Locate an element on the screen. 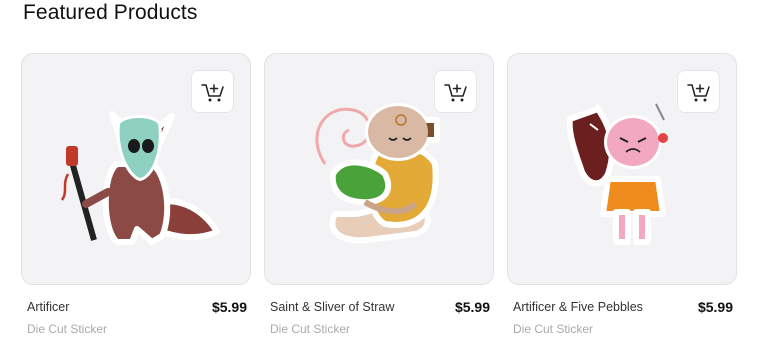 The width and height of the screenshot is (764, 346). product-name: Saint & Sliver of Straw is located at coordinates (332, 307).